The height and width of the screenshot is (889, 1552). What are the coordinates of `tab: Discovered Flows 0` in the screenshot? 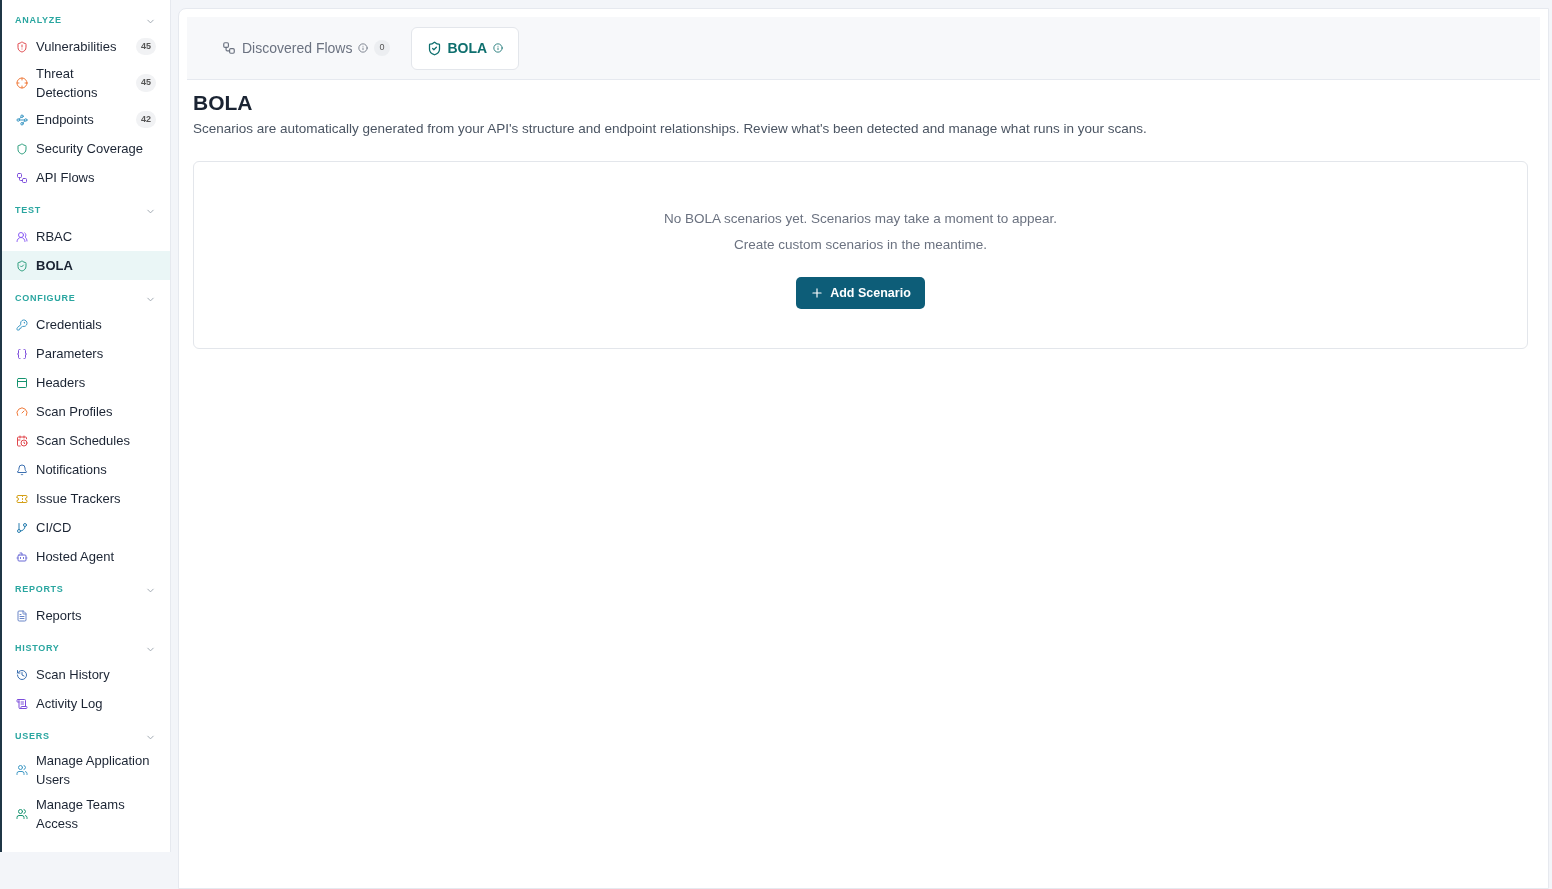 It's located at (306, 48).